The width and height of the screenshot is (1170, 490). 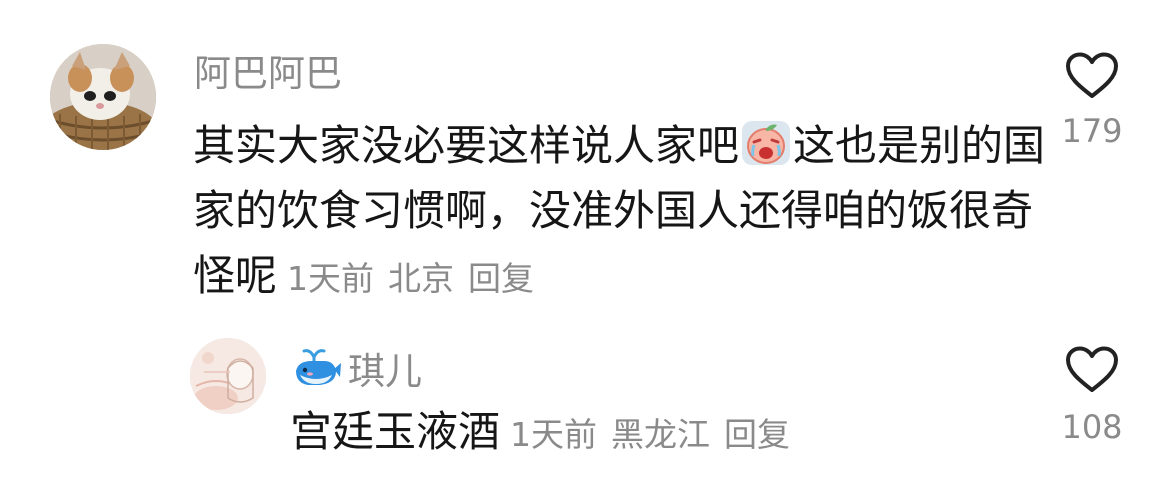 I want to click on kitten-avatar-image, so click(x=103, y=97).